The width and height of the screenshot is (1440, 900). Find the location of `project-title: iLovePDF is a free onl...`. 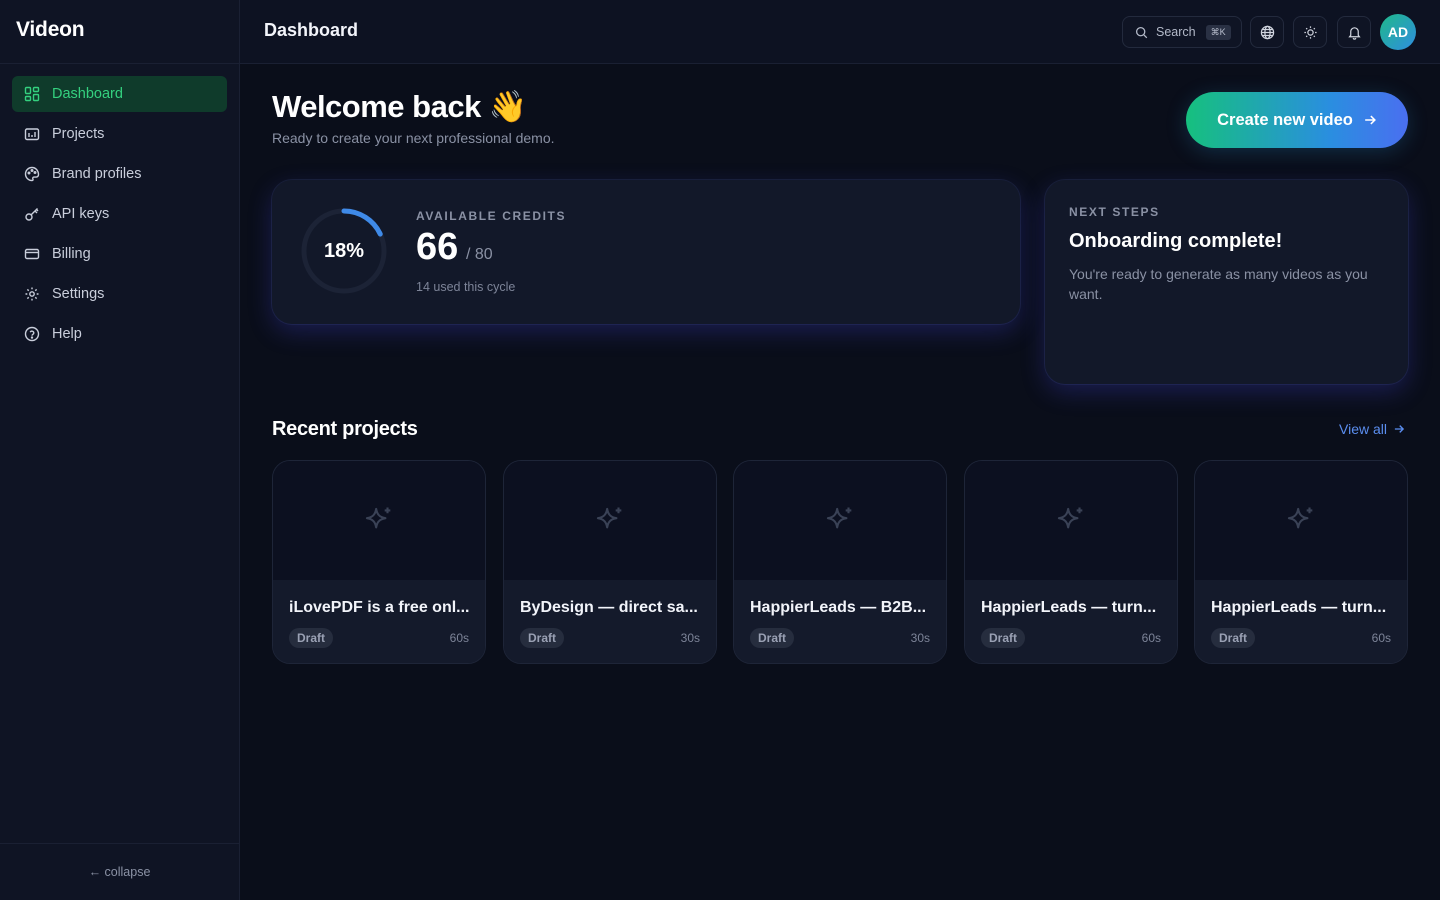

project-title: iLovePDF is a free onl... is located at coordinates (379, 607).